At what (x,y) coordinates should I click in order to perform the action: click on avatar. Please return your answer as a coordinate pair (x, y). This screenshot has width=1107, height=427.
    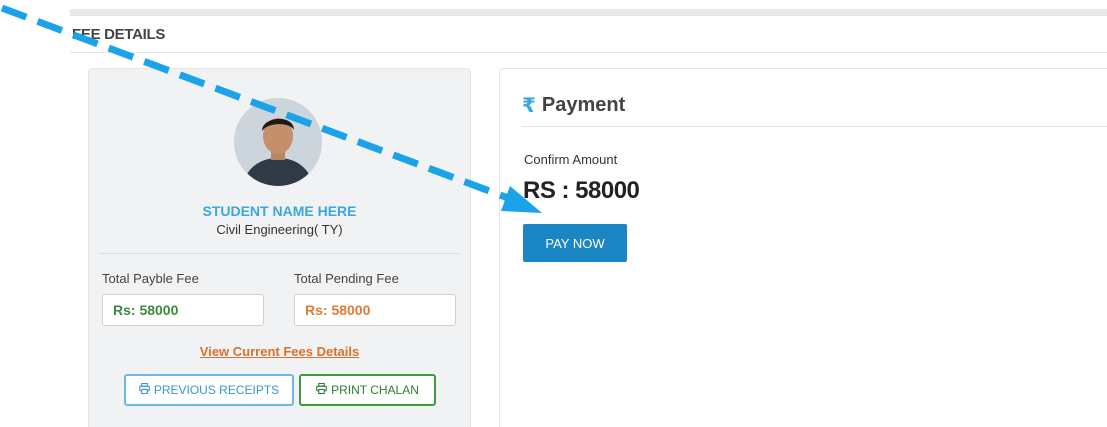
    Looking at the image, I should click on (278, 142).